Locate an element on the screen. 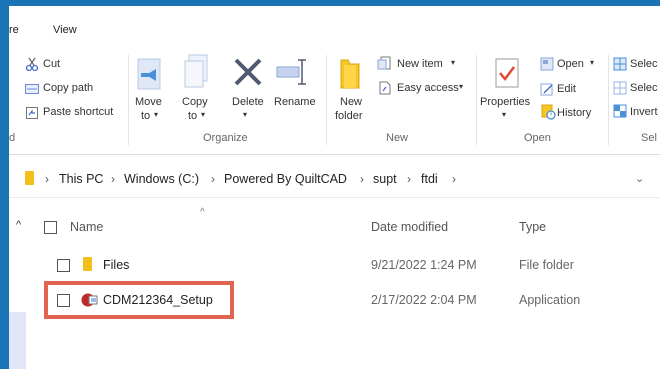  open-button: Open is located at coordinates (570, 64).